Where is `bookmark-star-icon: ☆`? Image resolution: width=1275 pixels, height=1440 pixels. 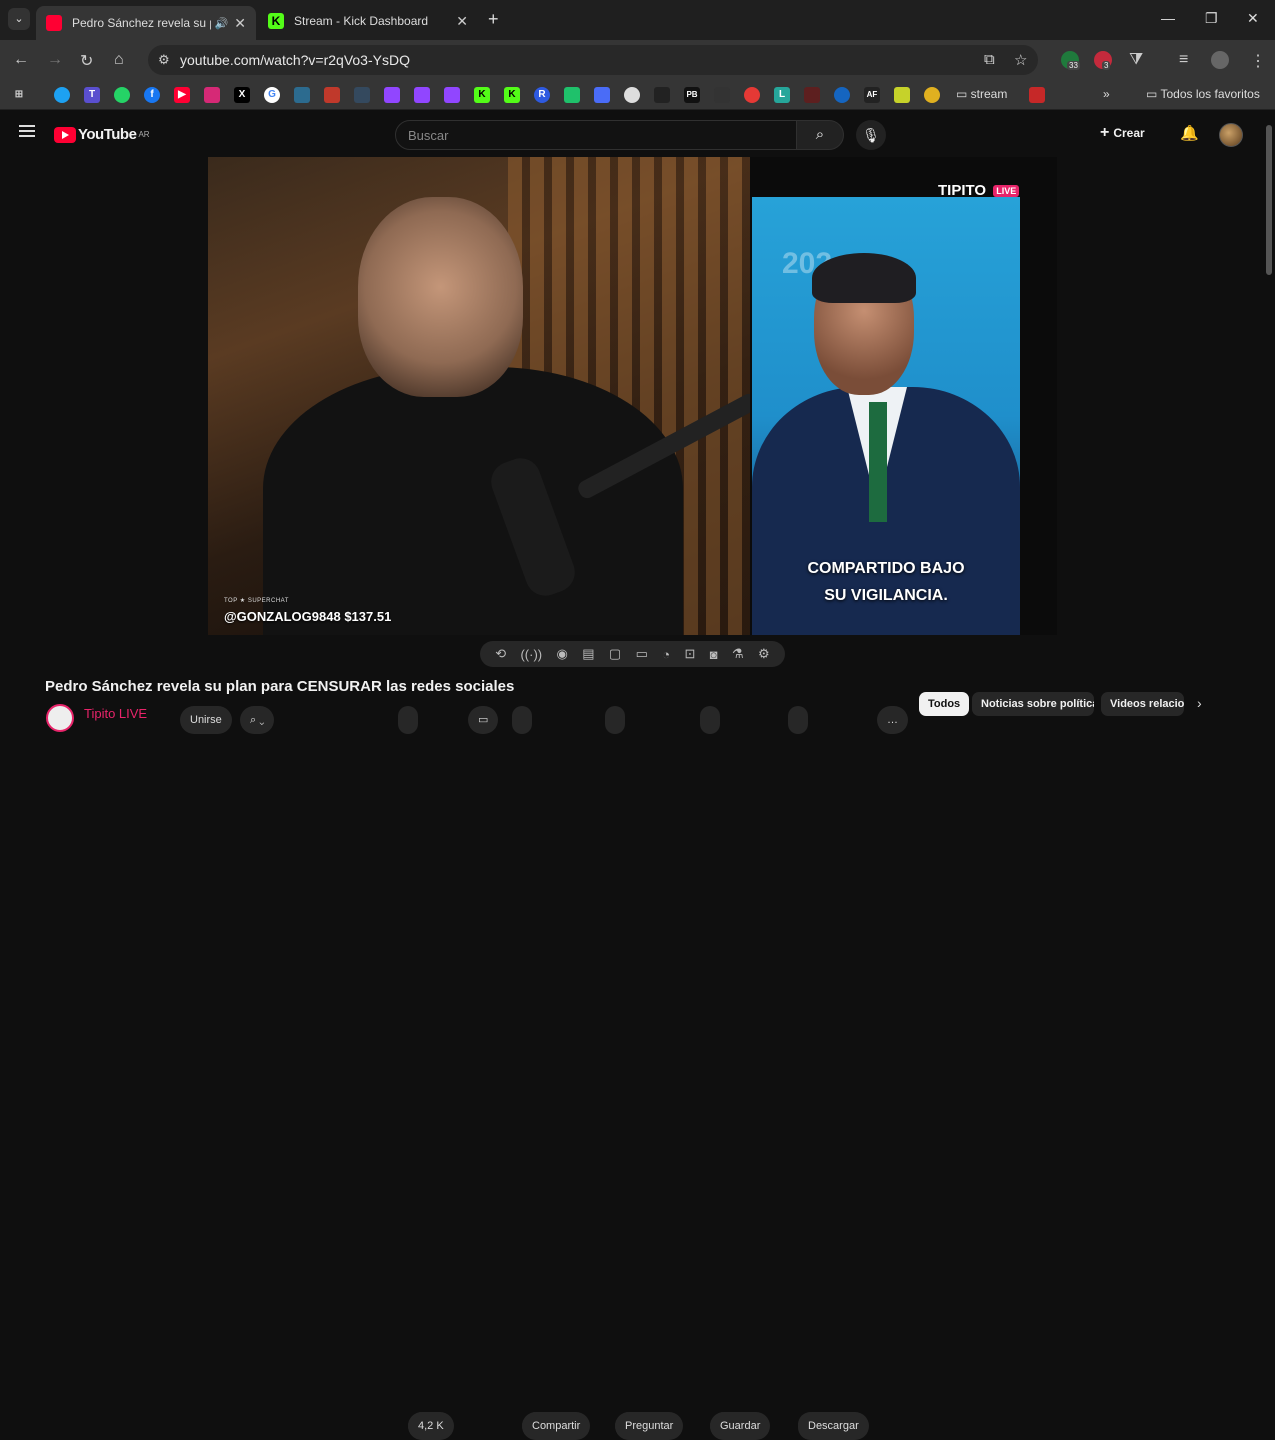 bookmark-star-icon: ☆ is located at coordinates (1020, 60).